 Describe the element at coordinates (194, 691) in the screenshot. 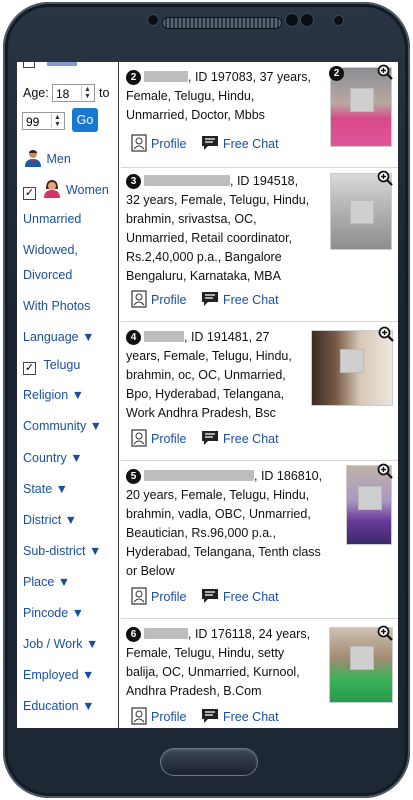

I see `profile-line: Andhra Pradesh, B.Com` at that location.